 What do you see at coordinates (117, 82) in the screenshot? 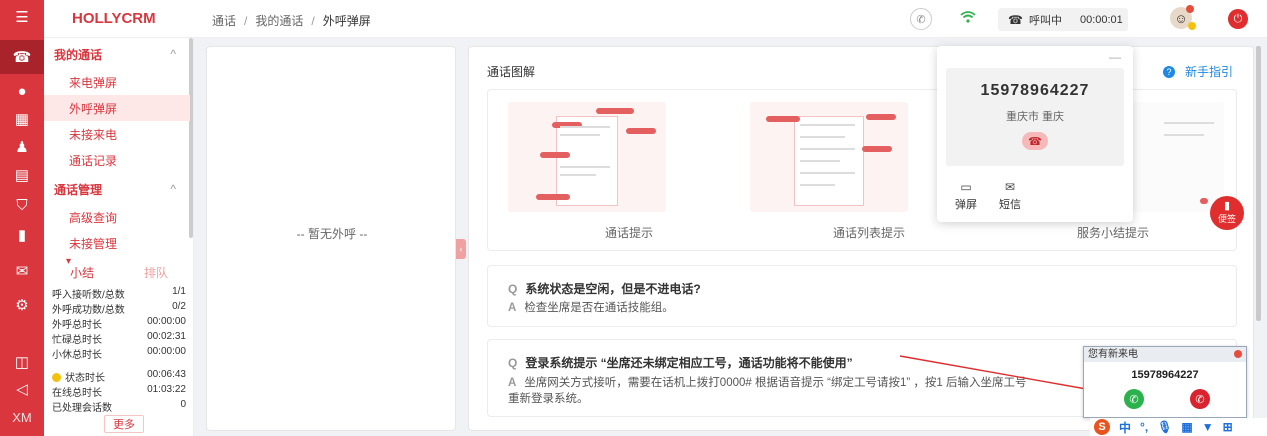
I see `menu-item-incoming-popup: 来电弹屏` at bounding box center [117, 82].